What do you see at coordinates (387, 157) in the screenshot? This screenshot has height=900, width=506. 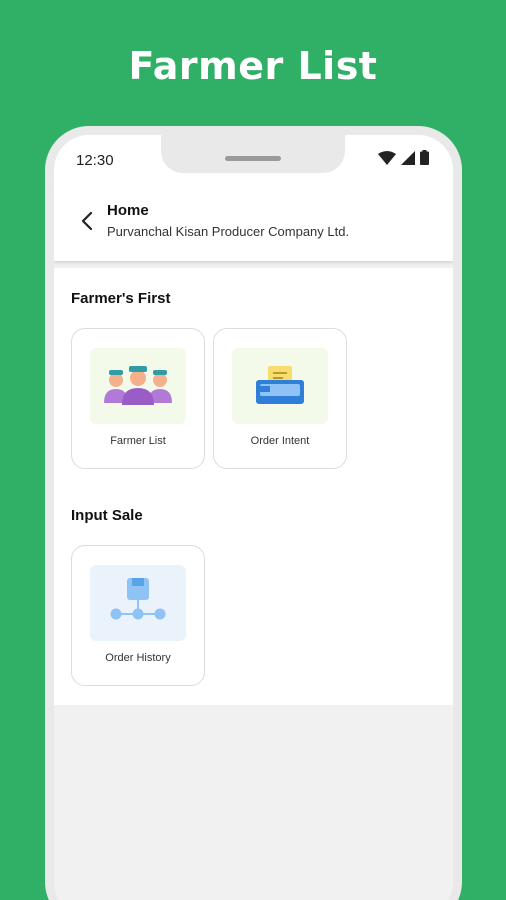 I see `wifi-icon` at bounding box center [387, 157].